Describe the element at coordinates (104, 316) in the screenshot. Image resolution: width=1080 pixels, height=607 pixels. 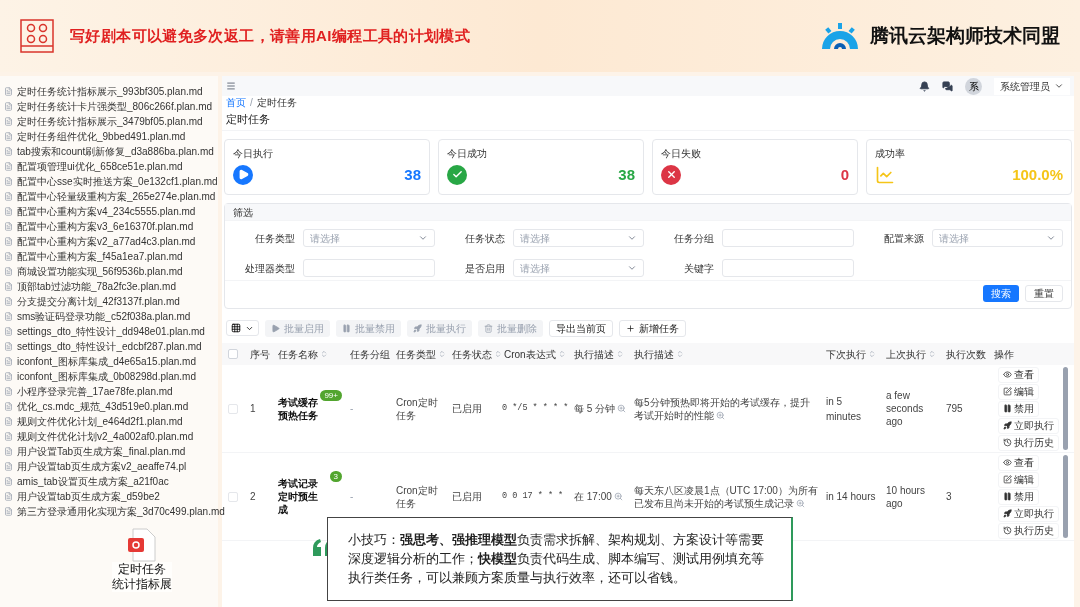
I see `file-name: sms验证码登录功能_c52f038a.plan.md` at that location.